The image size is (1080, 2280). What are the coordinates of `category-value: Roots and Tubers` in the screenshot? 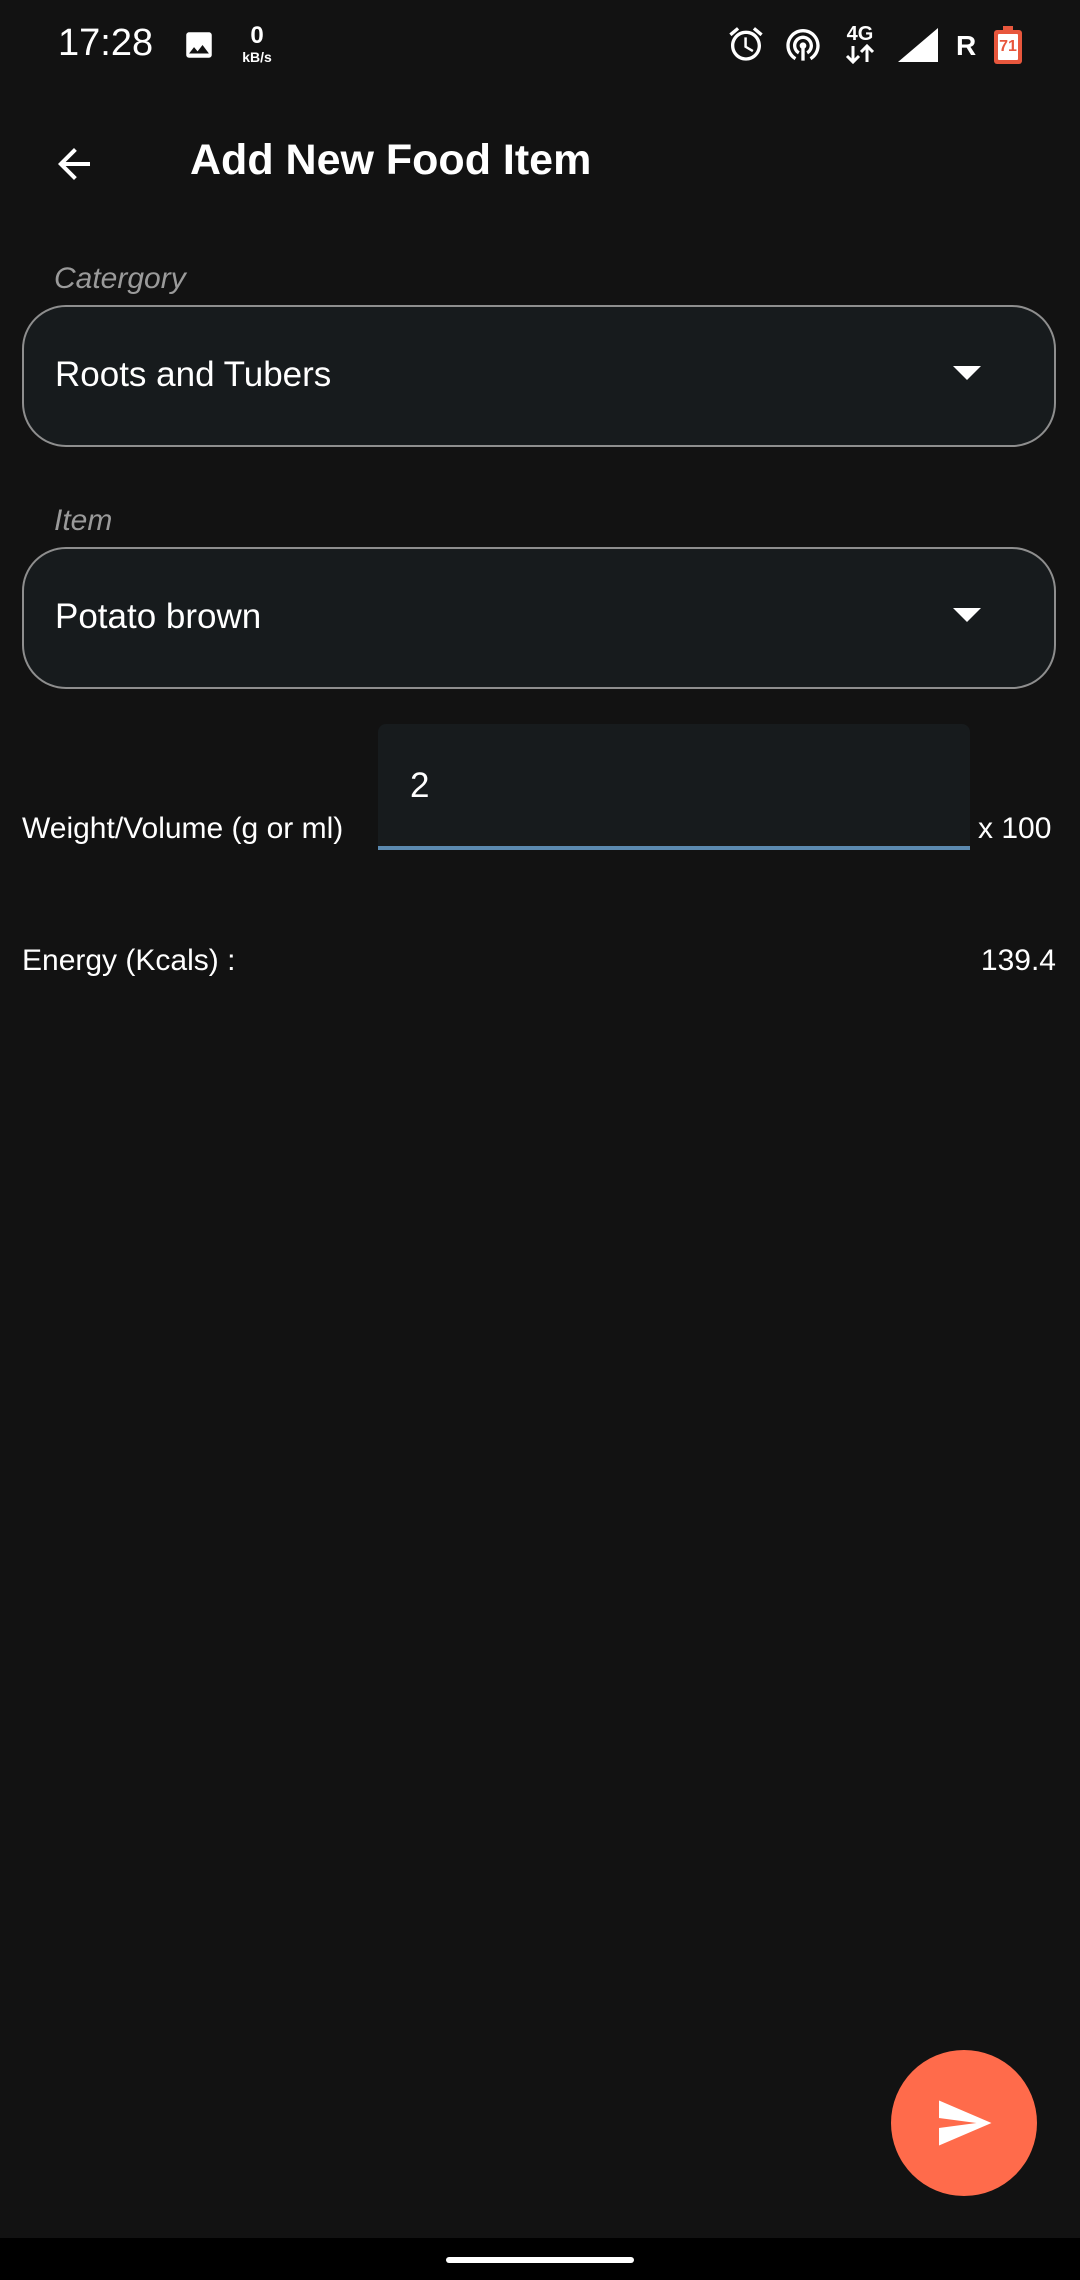 It's located at (193, 374).